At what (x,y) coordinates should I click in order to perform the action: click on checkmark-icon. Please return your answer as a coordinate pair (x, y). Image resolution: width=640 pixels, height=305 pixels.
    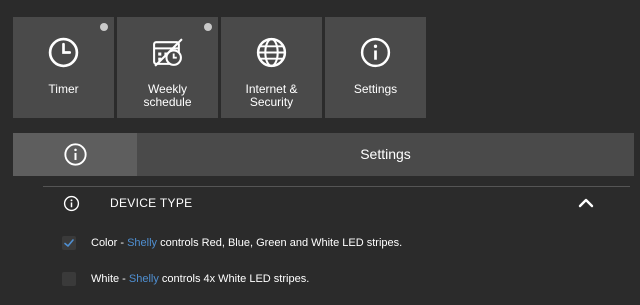
    Looking at the image, I should click on (69, 243).